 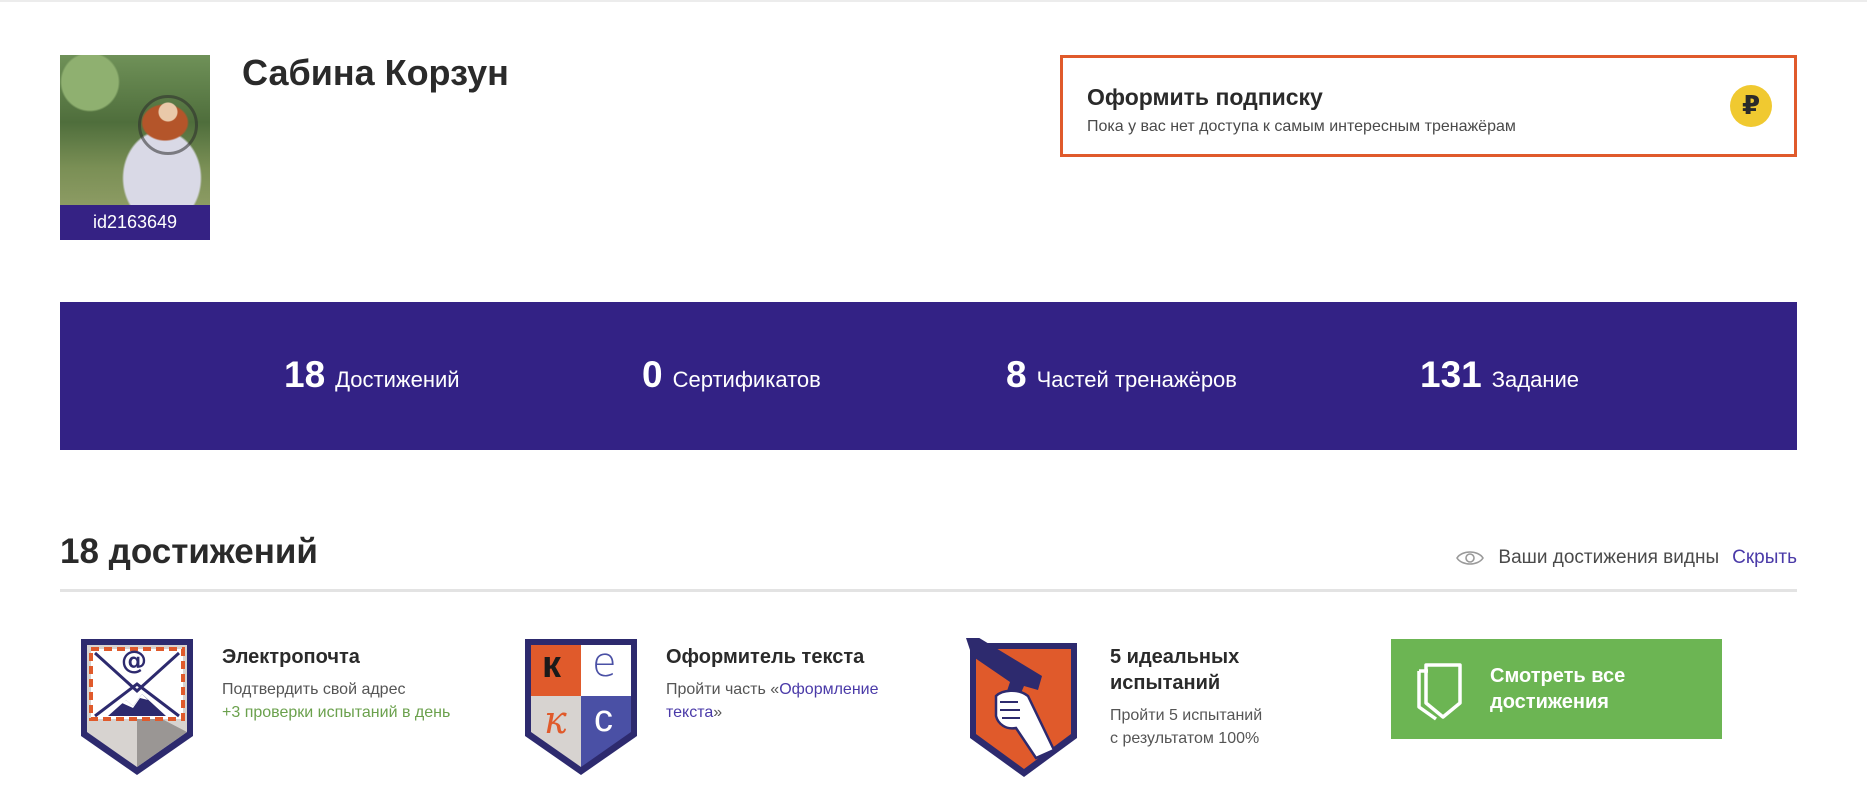 What do you see at coordinates (1016, 374) in the screenshot?
I see `stat-value: 8` at bounding box center [1016, 374].